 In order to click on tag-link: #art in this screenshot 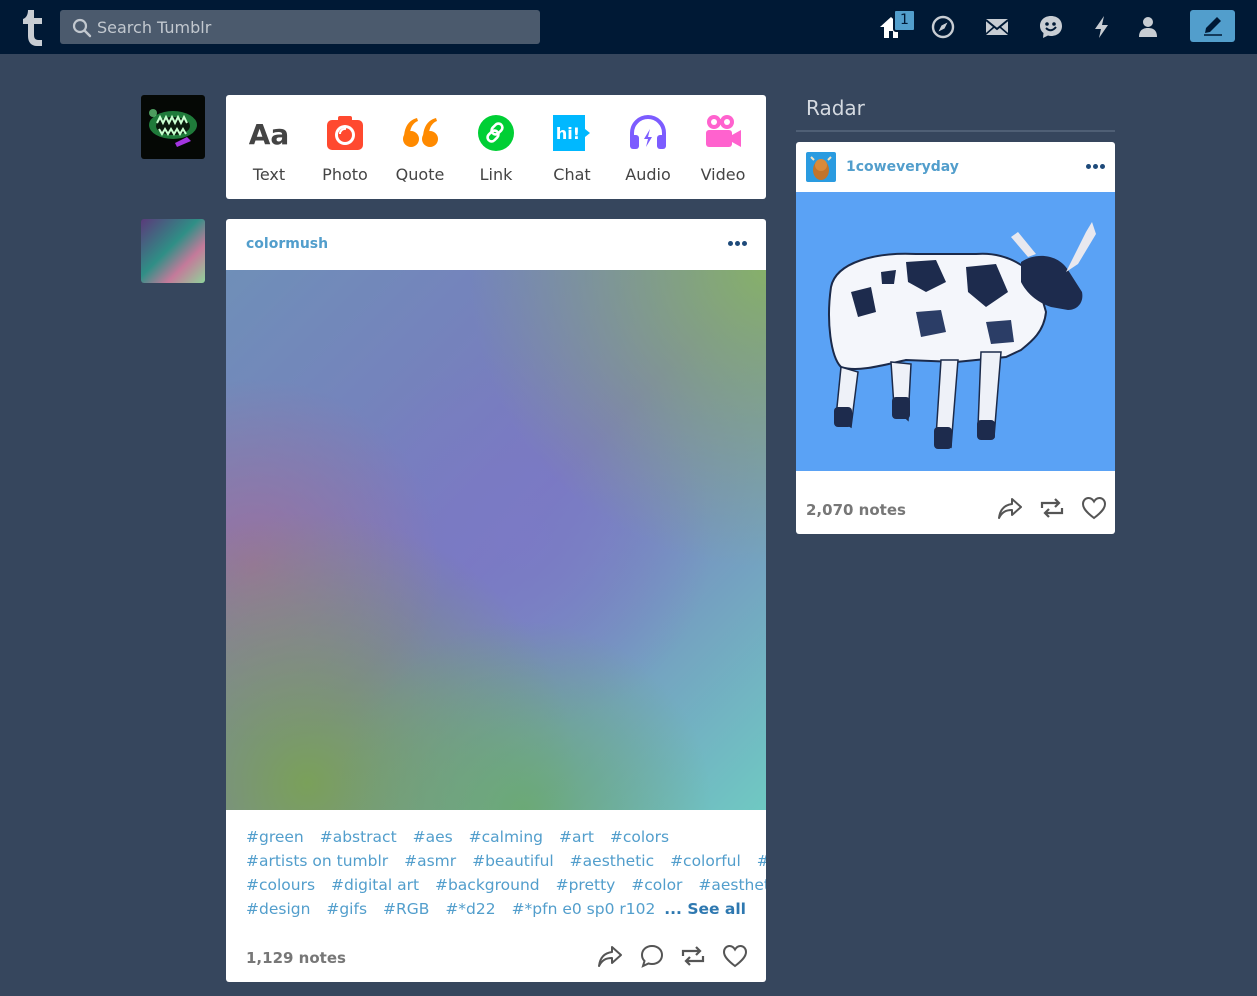, I will do `click(576, 837)`.